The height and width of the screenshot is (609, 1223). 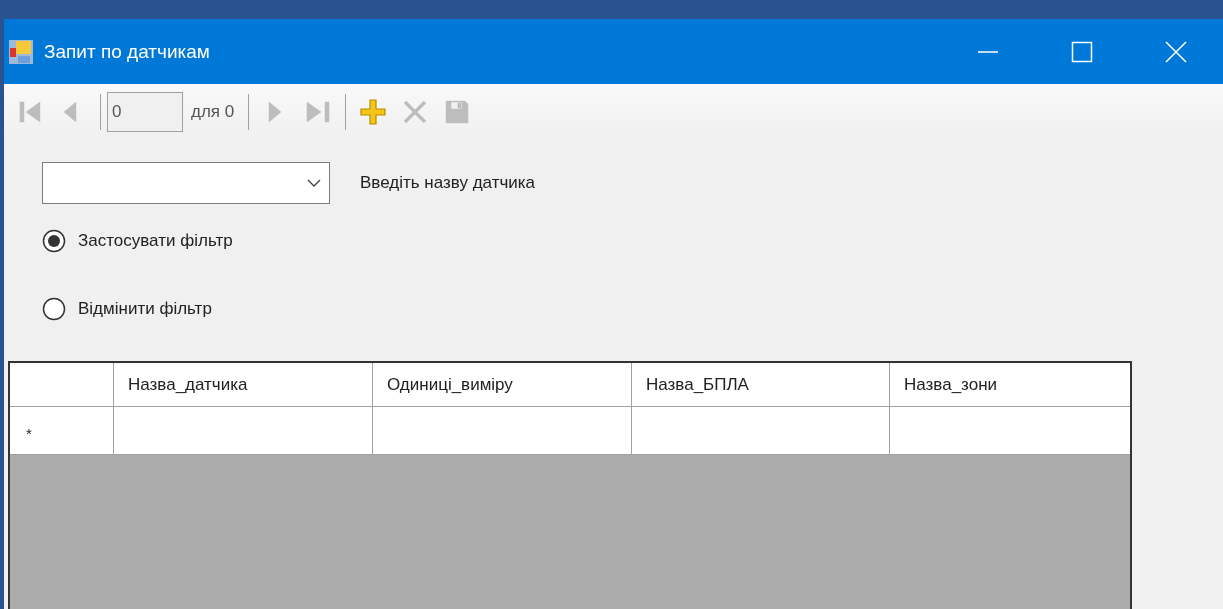 What do you see at coordinates (761, 385) in the screenshot?
I see `column-header: Назва_БПЛА` at bounding box center [761, 385].